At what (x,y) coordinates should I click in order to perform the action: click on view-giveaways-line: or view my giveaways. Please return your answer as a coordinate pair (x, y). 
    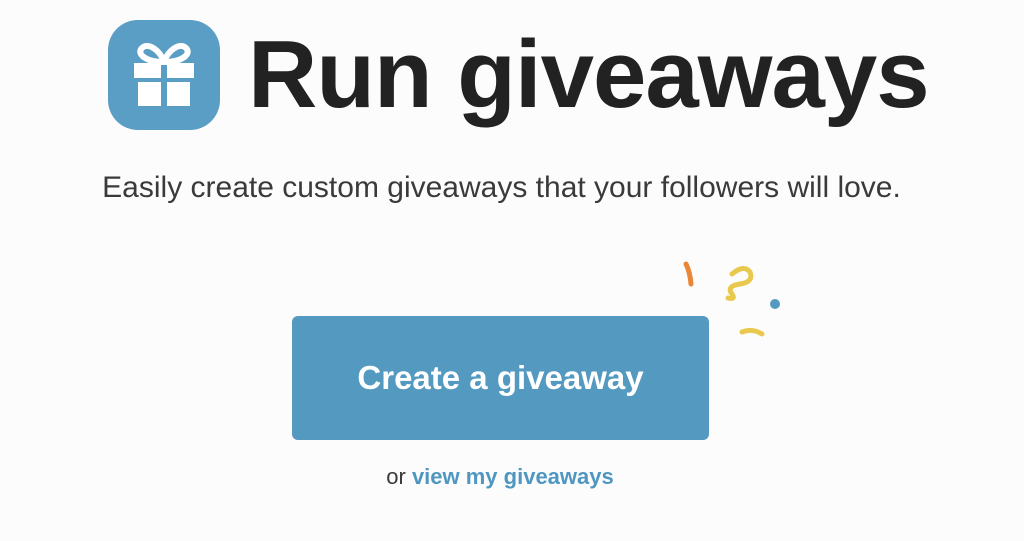
    Looking at the image, I should click on (500, 477).